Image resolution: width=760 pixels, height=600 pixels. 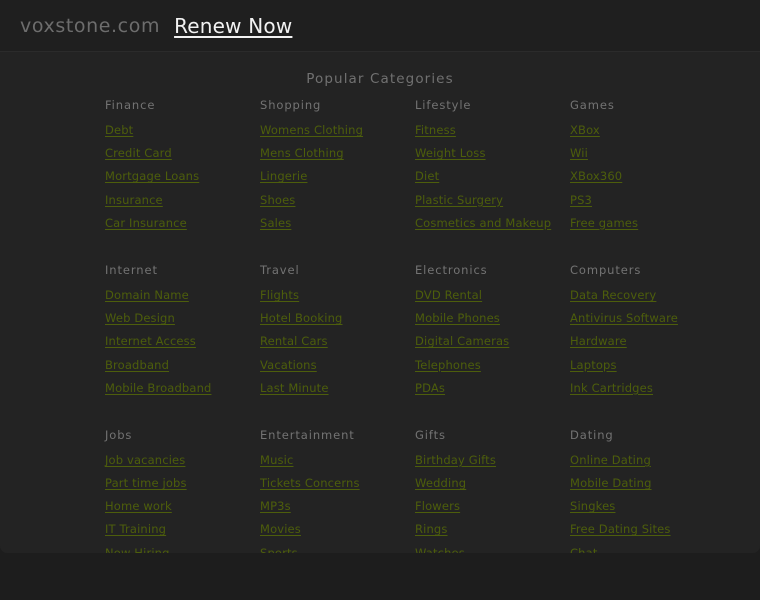 I want to click on category-link: Plastic Surgery, so click(x=459, y=200).